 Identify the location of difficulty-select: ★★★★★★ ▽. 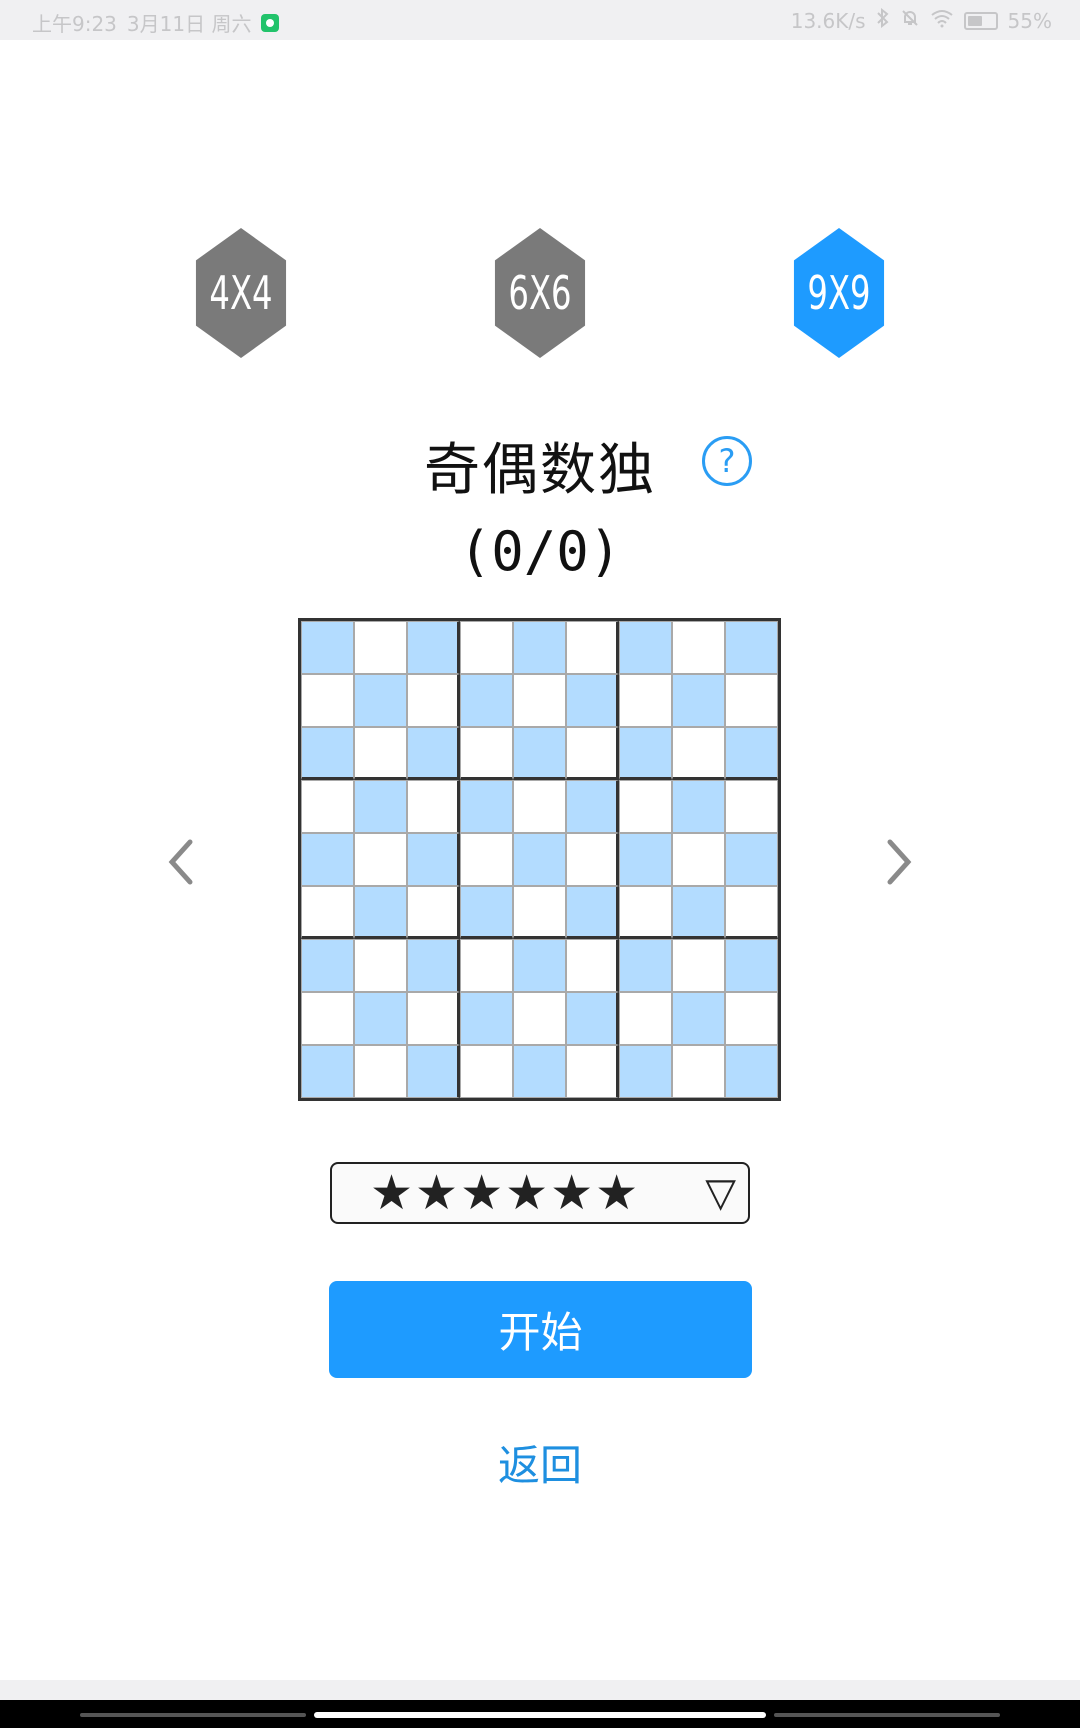
(540, 1193).